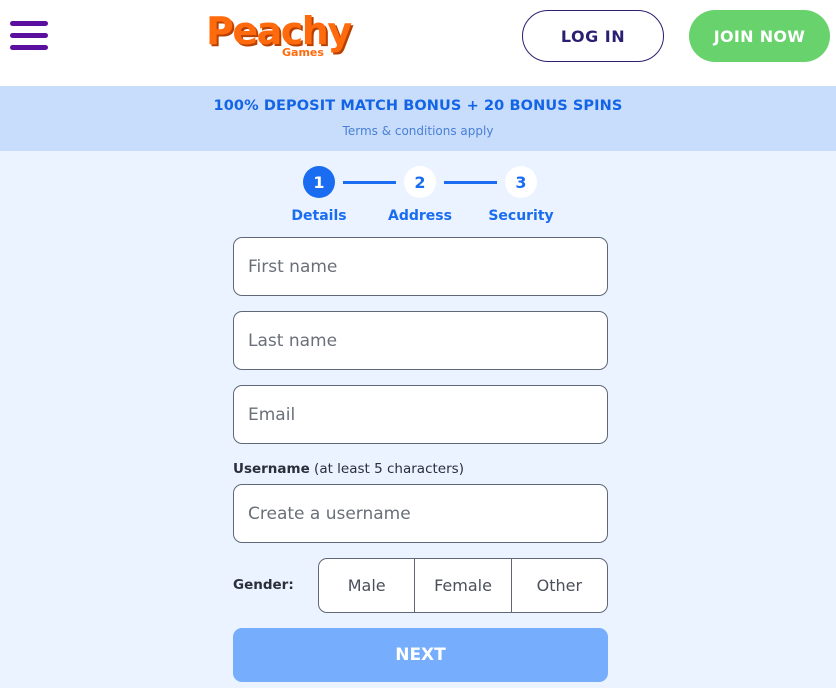  I want to click on hamburger-menu-icon, so click(29, 36).